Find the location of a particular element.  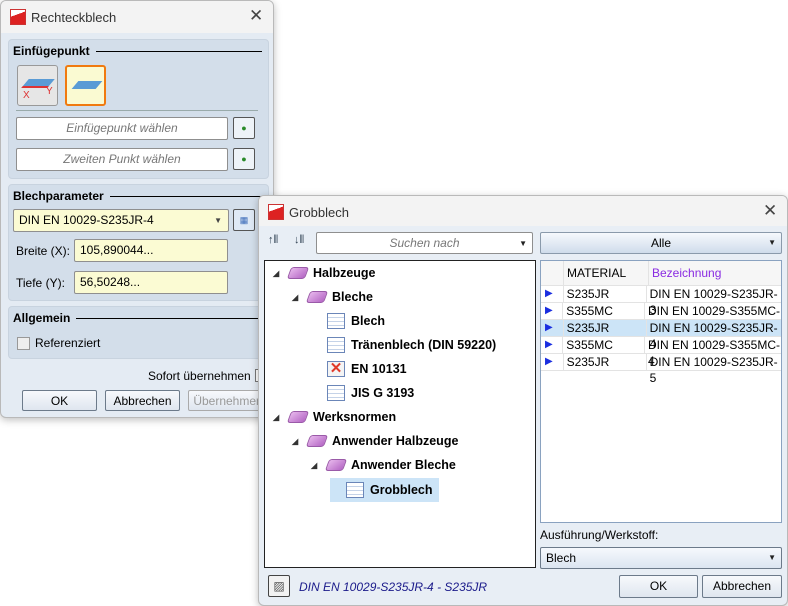

two-point-mode-button is located at coordinates (85, 85).